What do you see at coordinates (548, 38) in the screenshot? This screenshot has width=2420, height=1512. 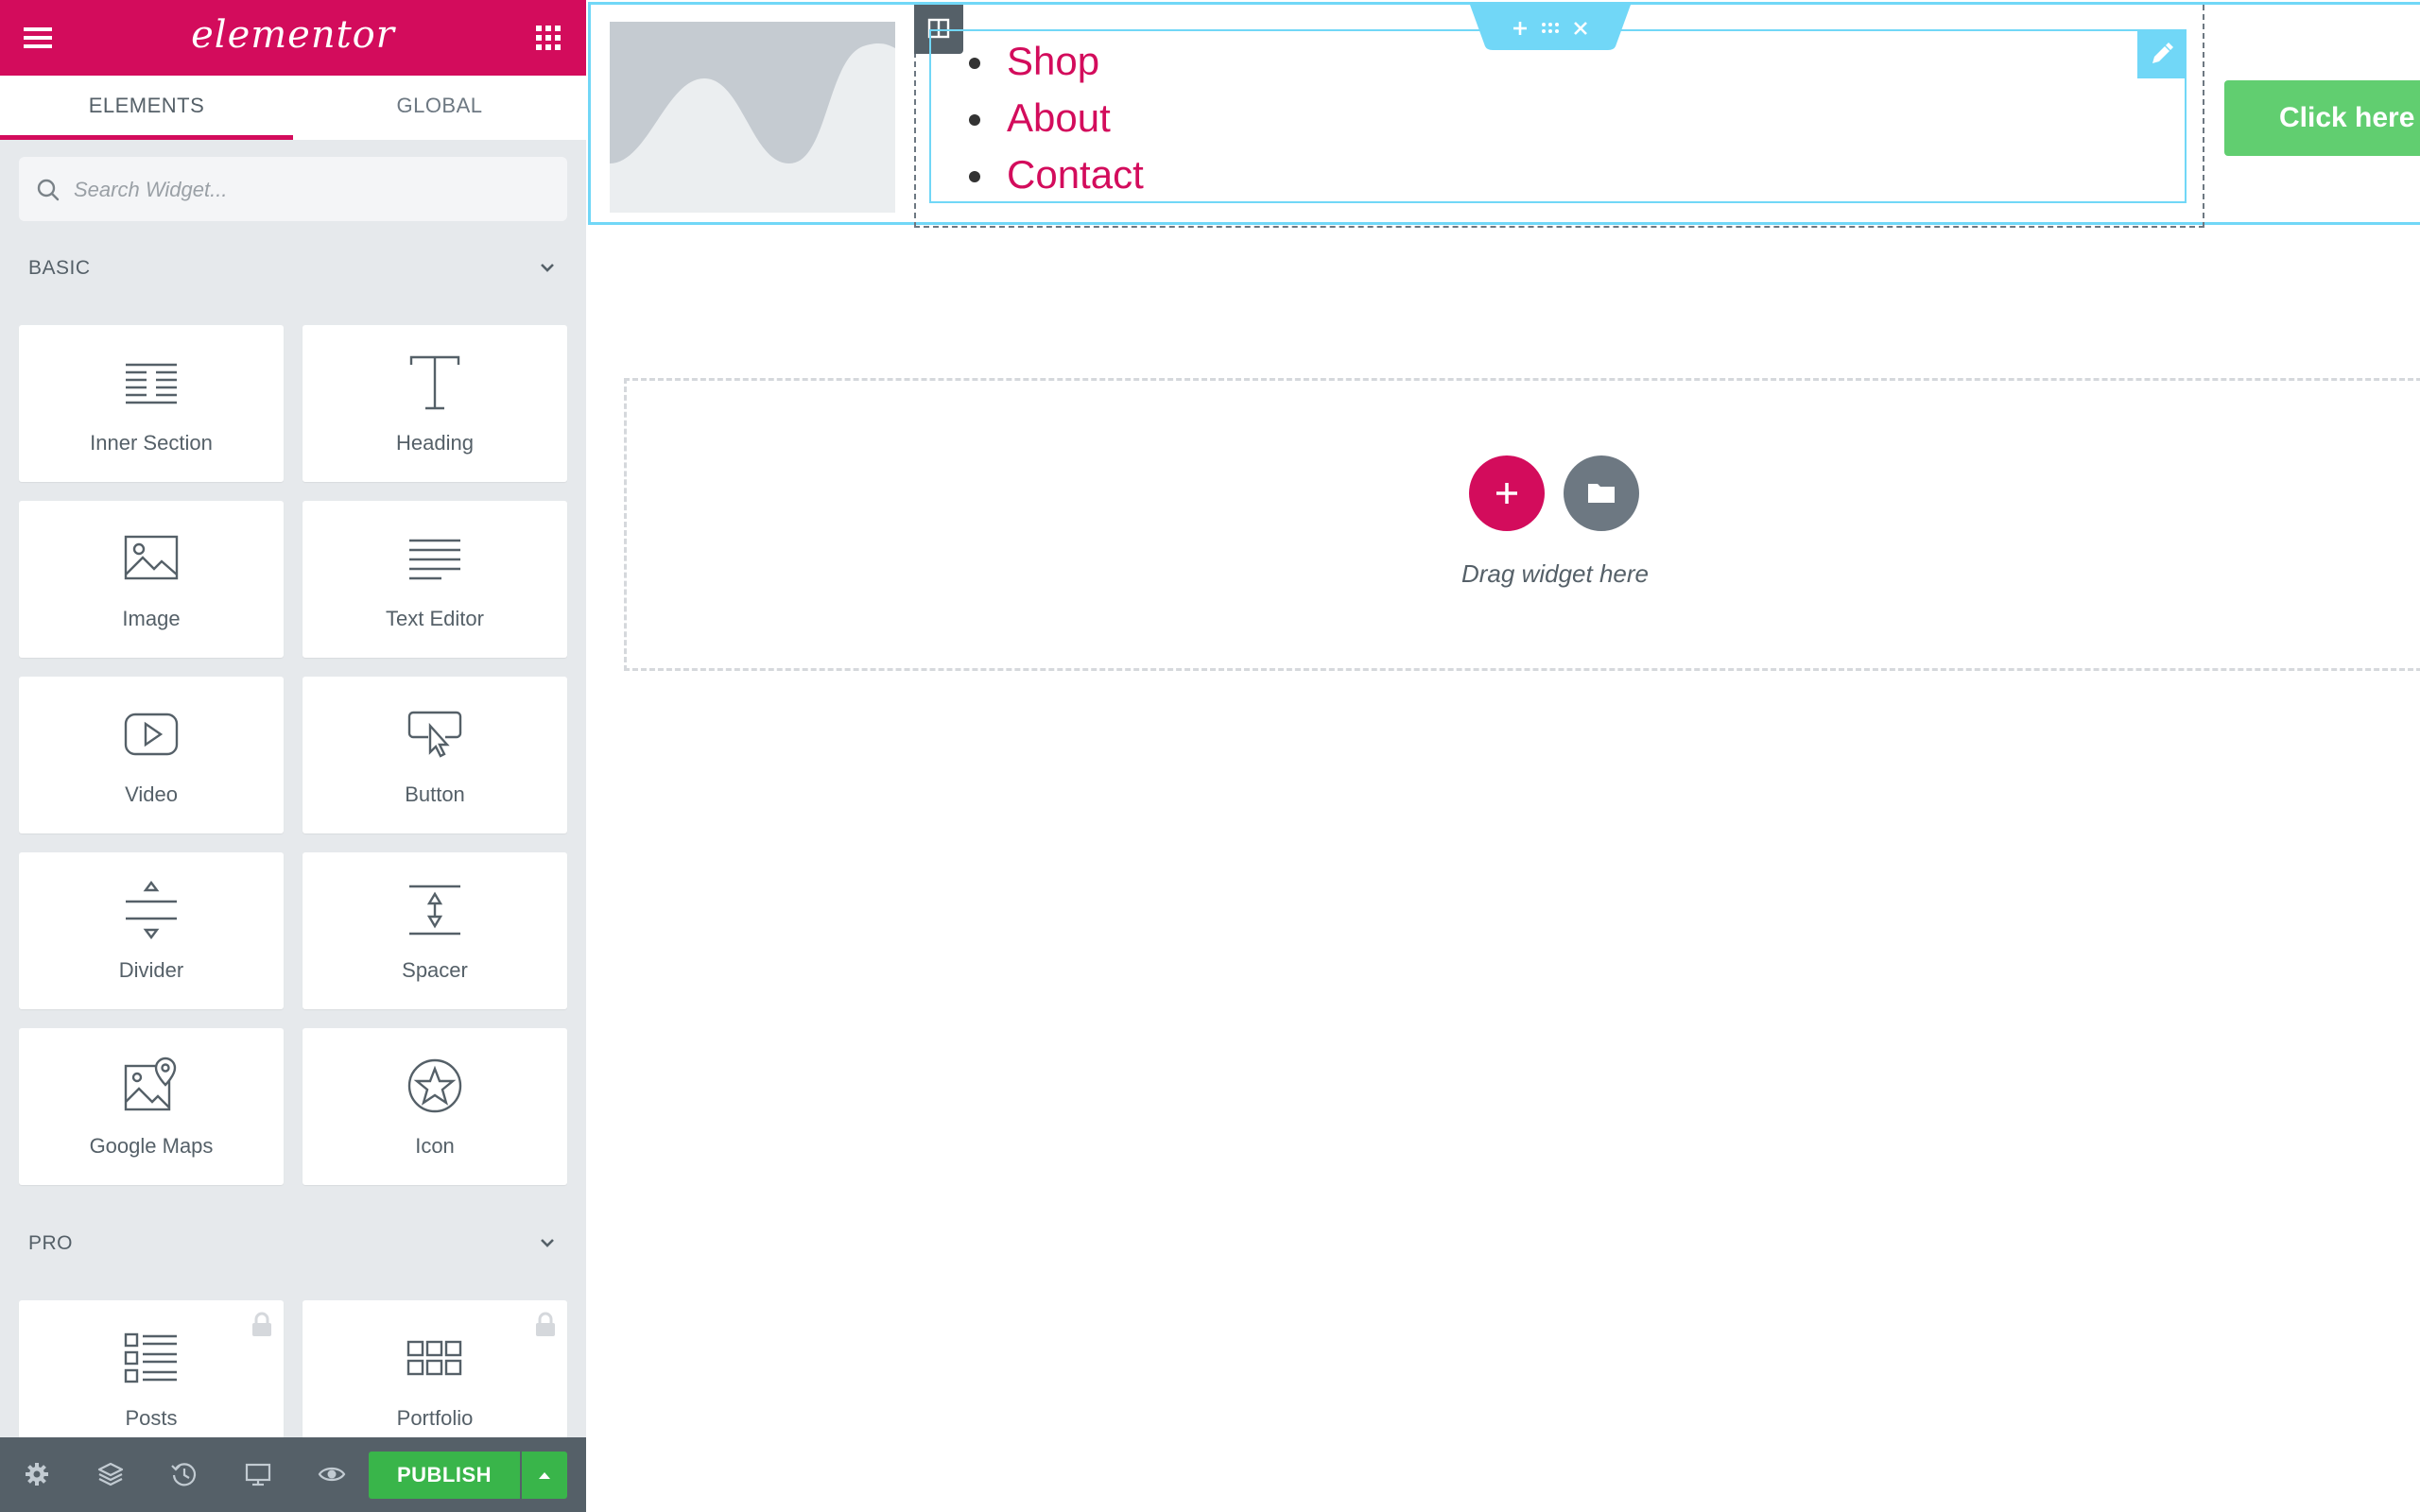 I see `apps-grid-icon` at bounding box center [548, 38].